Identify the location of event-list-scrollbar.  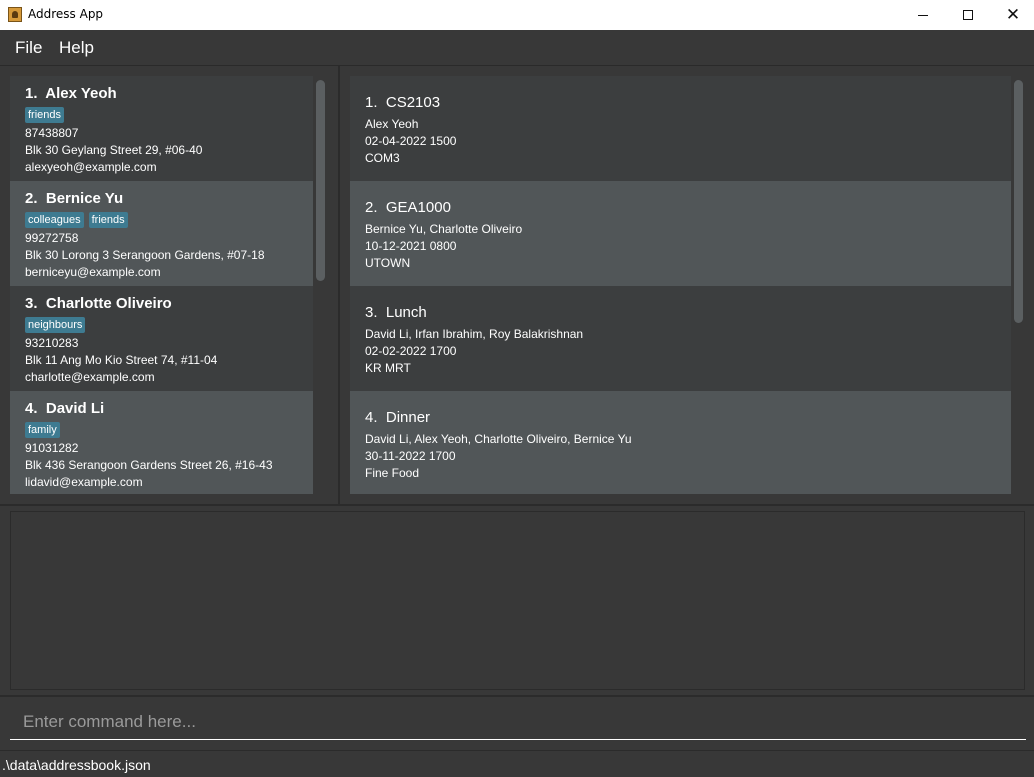
(1018, 201).